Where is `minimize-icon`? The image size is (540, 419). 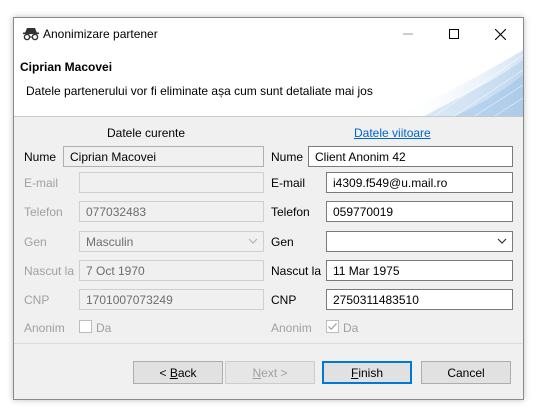 minimize-icon is located at coordinates (408, 34).